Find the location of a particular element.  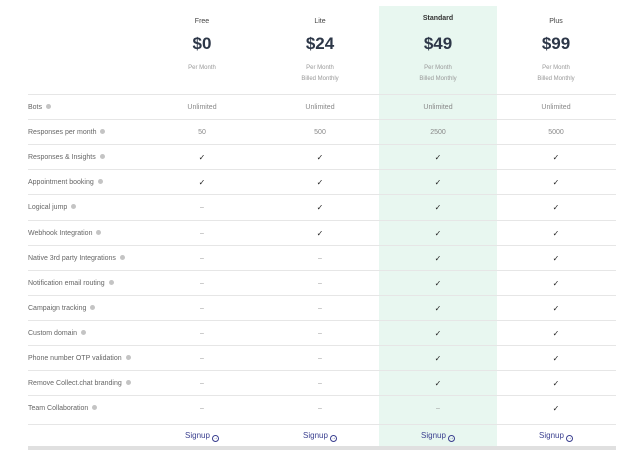

signup-row: Signup → Signup → Signup → Signup → is located at coordinates (322, 436).